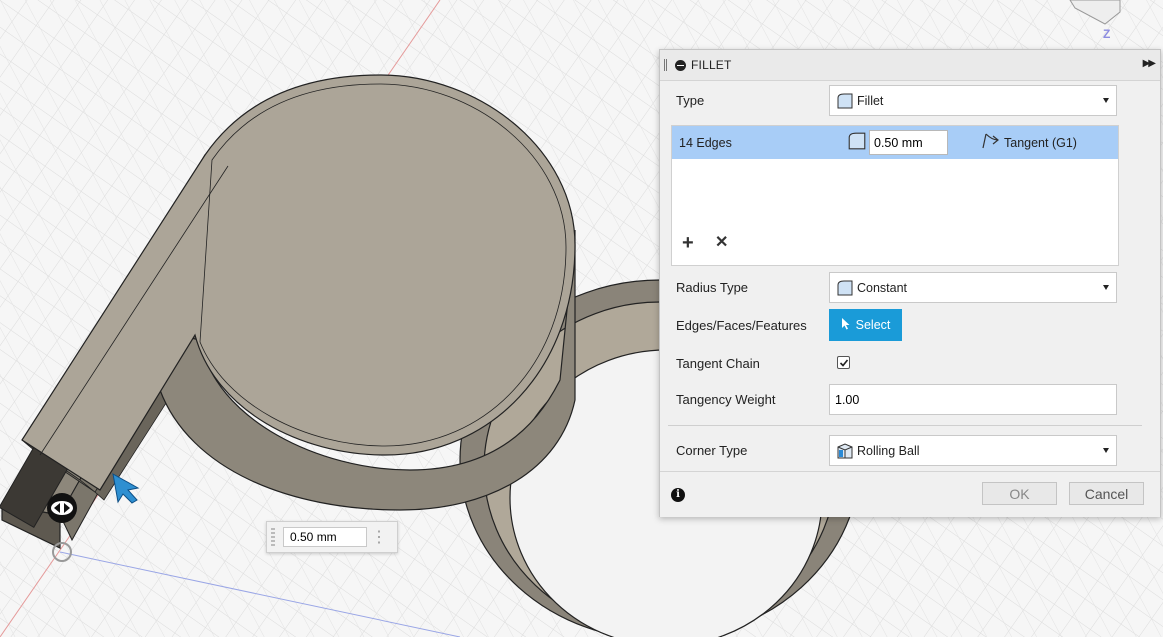 This screenshot has height=637, width=1163. I want to click on corner-type-dropdown: Rolling Ball, so click(973, 450).